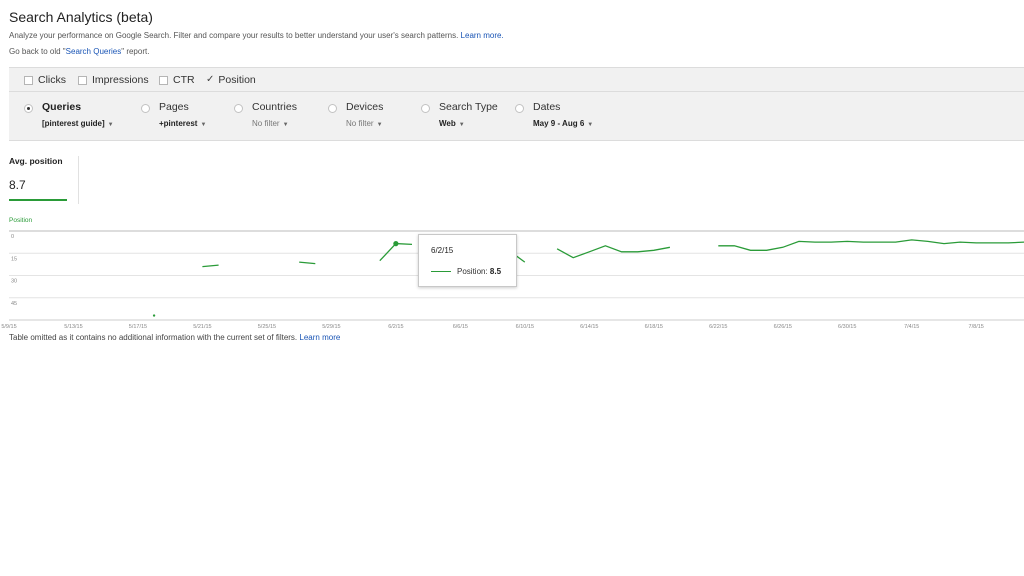 This screenshot has height=576, width=1024. What do you see at coordinates (238, 108) in the screenshot?
I see `countries-radio` at bounding box center [238, 108].